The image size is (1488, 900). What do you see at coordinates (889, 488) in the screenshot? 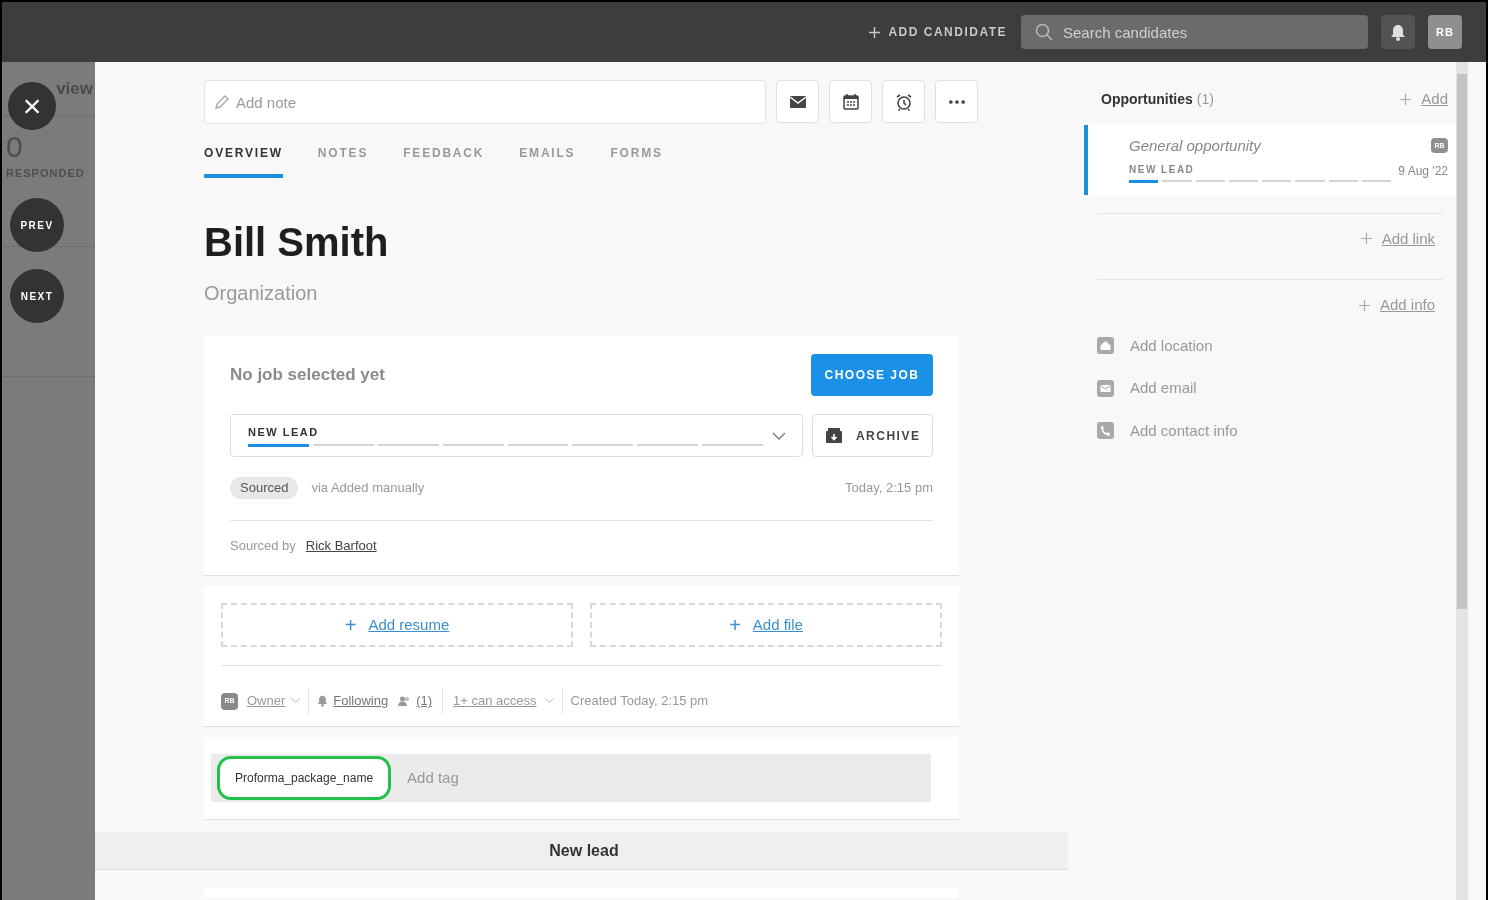
I see `timestamp: Today, 2:15 pm` at bounding box center [889, 488].